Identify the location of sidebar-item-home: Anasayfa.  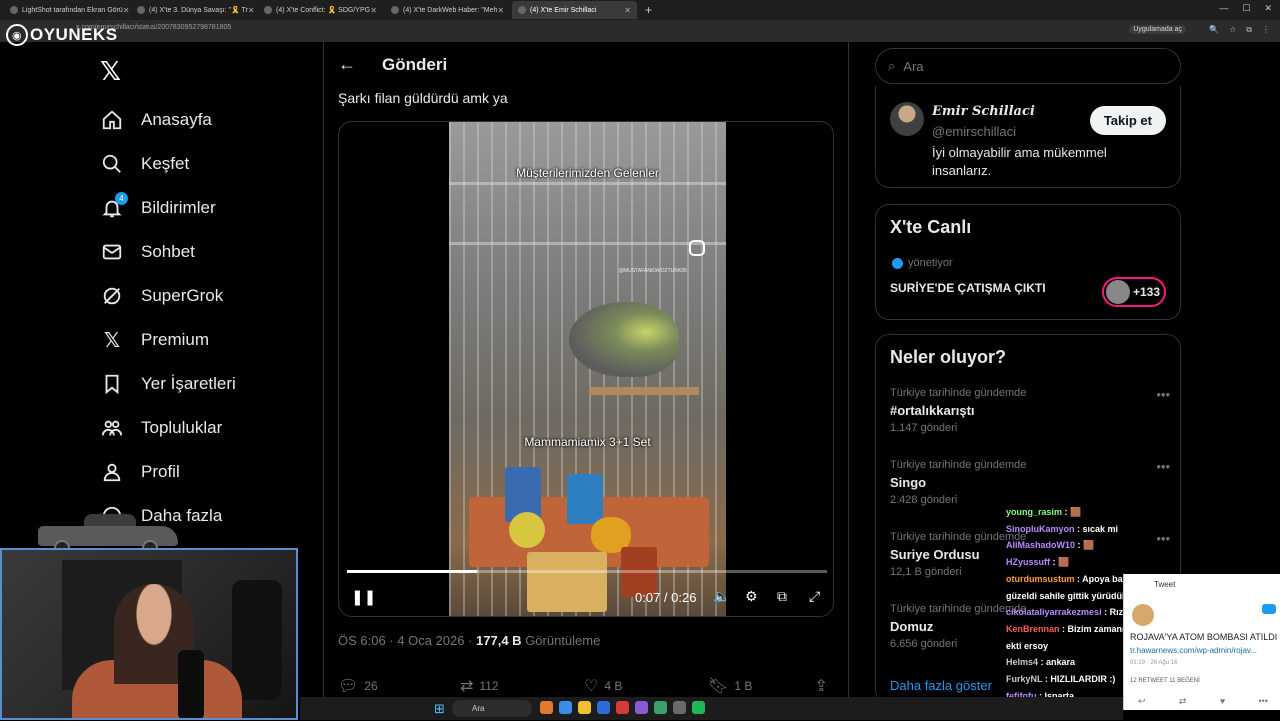
(168, 120).